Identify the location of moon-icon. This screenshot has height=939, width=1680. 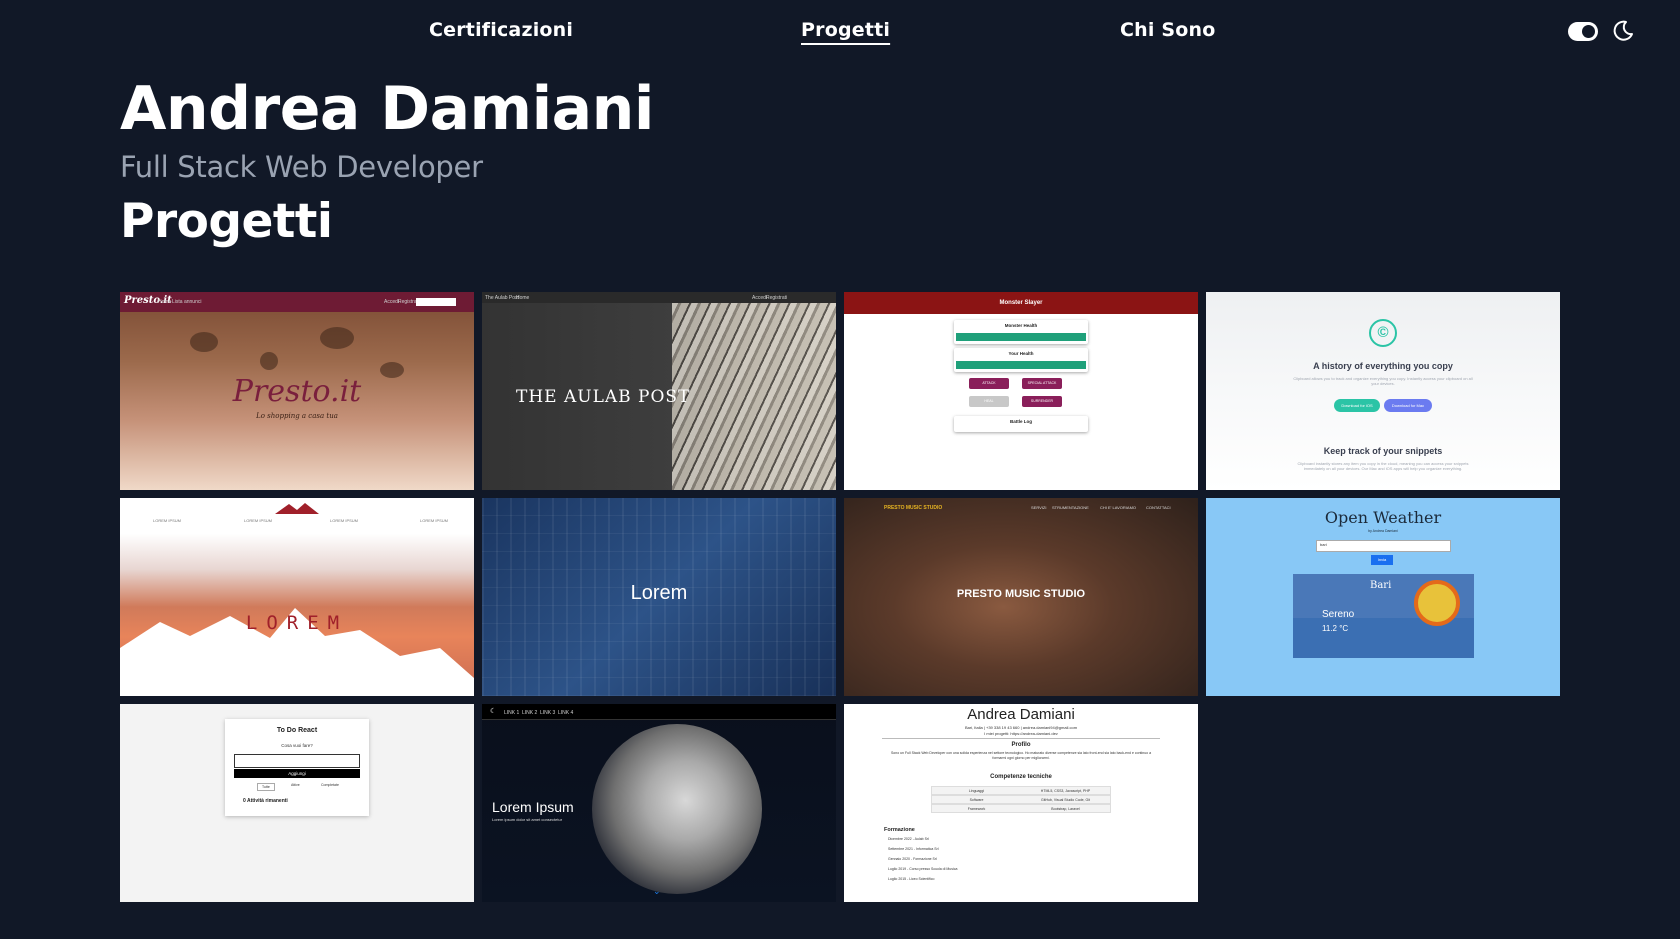
(1623, 31).